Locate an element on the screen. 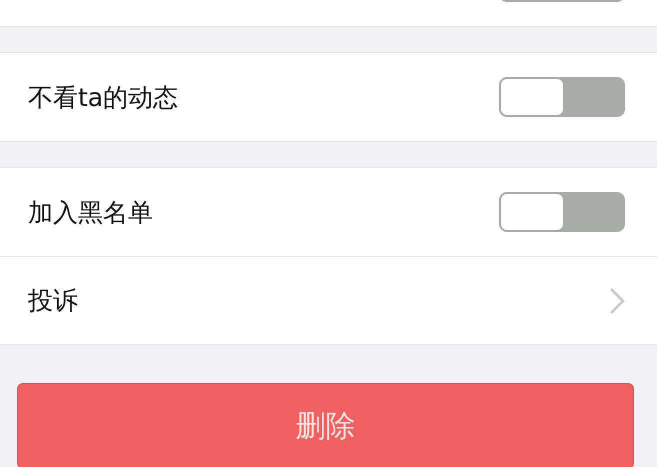 Image resolution: width=657 pixels, height=467 pixels. chevron-right-icon is located at coordinates (617, 300).